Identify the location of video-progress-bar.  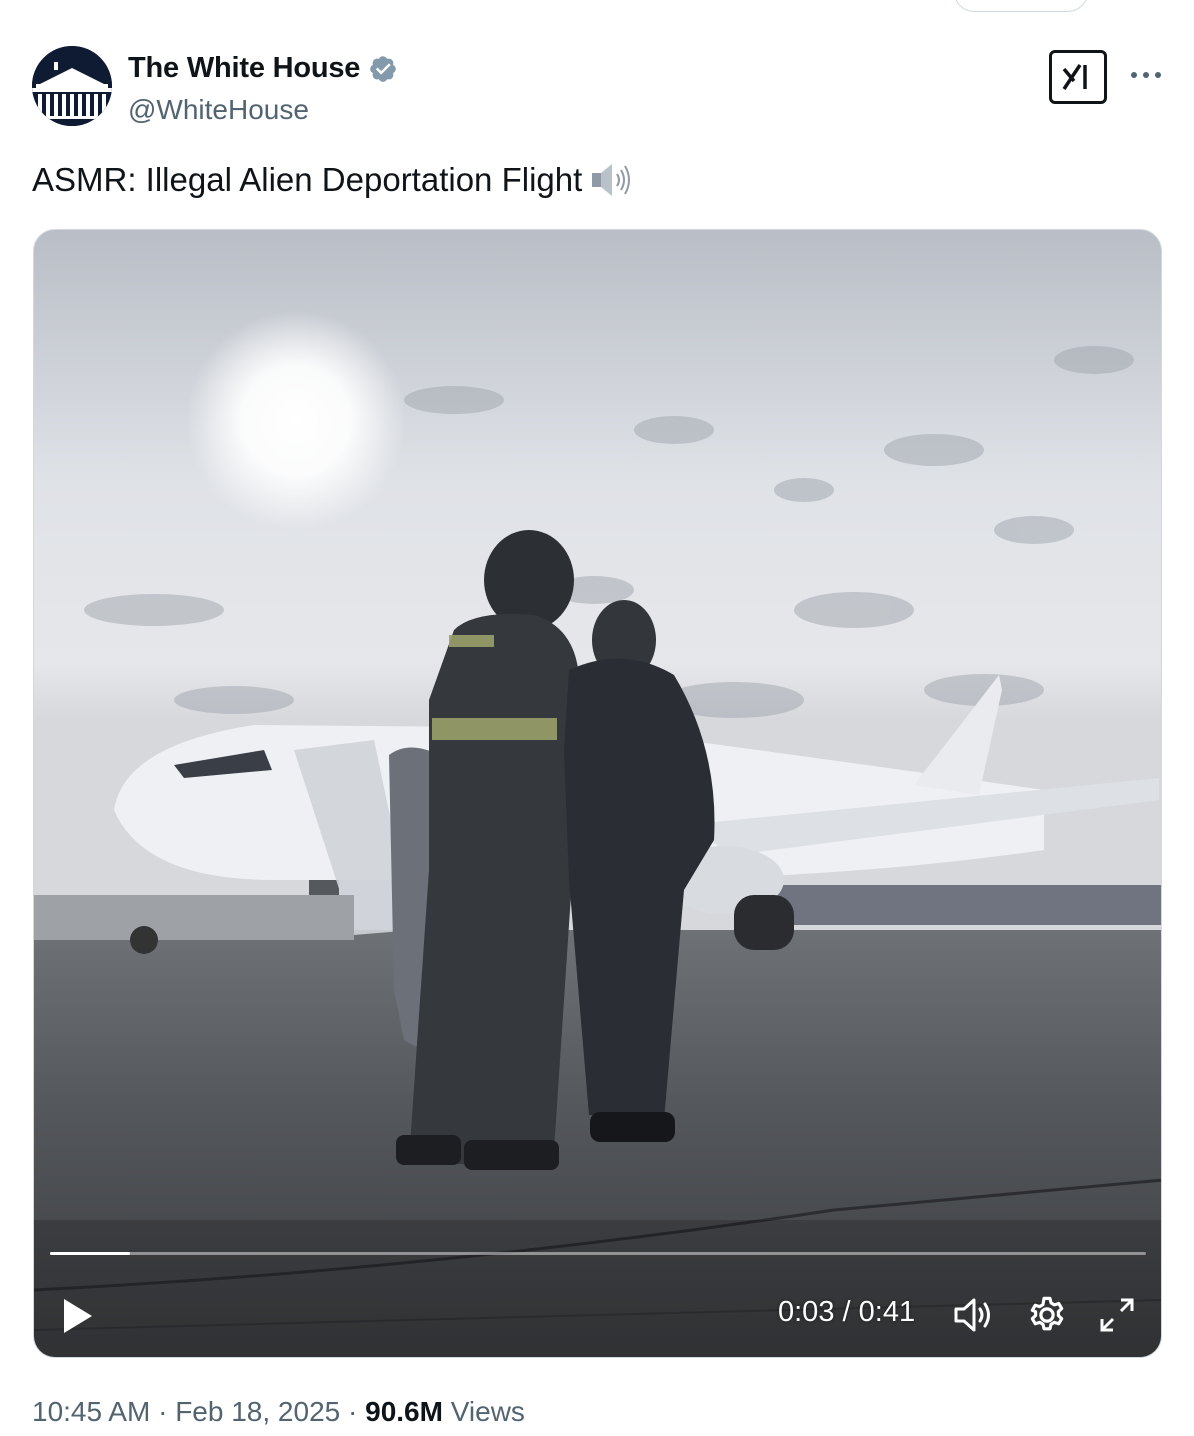
(598, 1253).